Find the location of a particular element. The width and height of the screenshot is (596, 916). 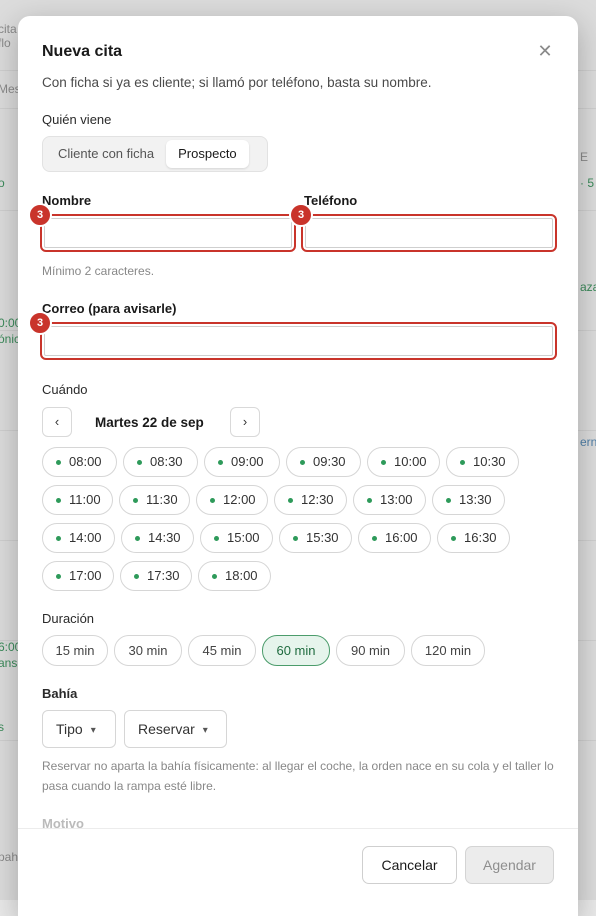

name-label: Nombre is located at coordinates (67, 200).